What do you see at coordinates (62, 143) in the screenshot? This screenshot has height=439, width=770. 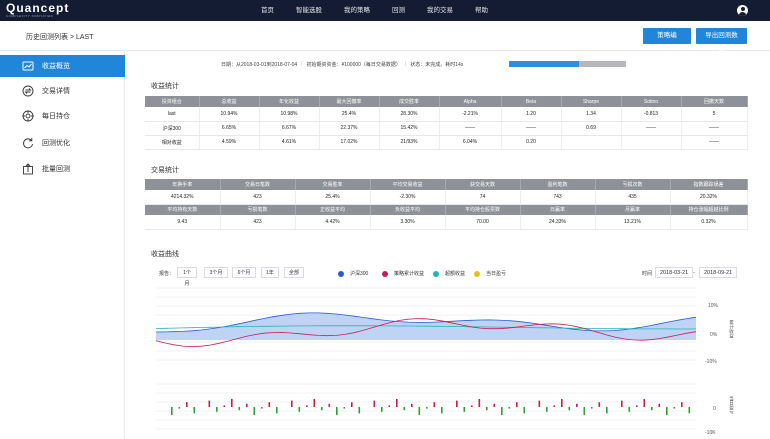 I see `sidebar-item-optimize: 回测优化` at bounding box center [62, 143].